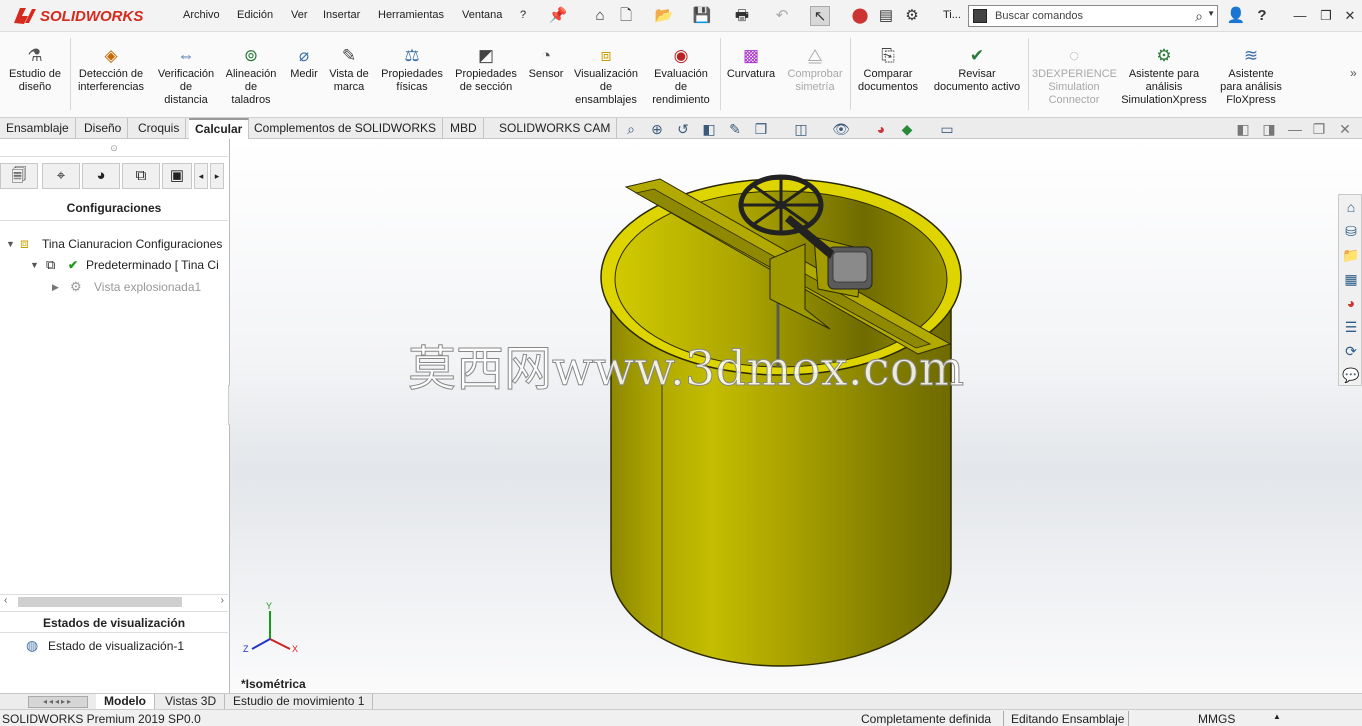  I want to click on pin-icon: 📌, so click(558, 16).